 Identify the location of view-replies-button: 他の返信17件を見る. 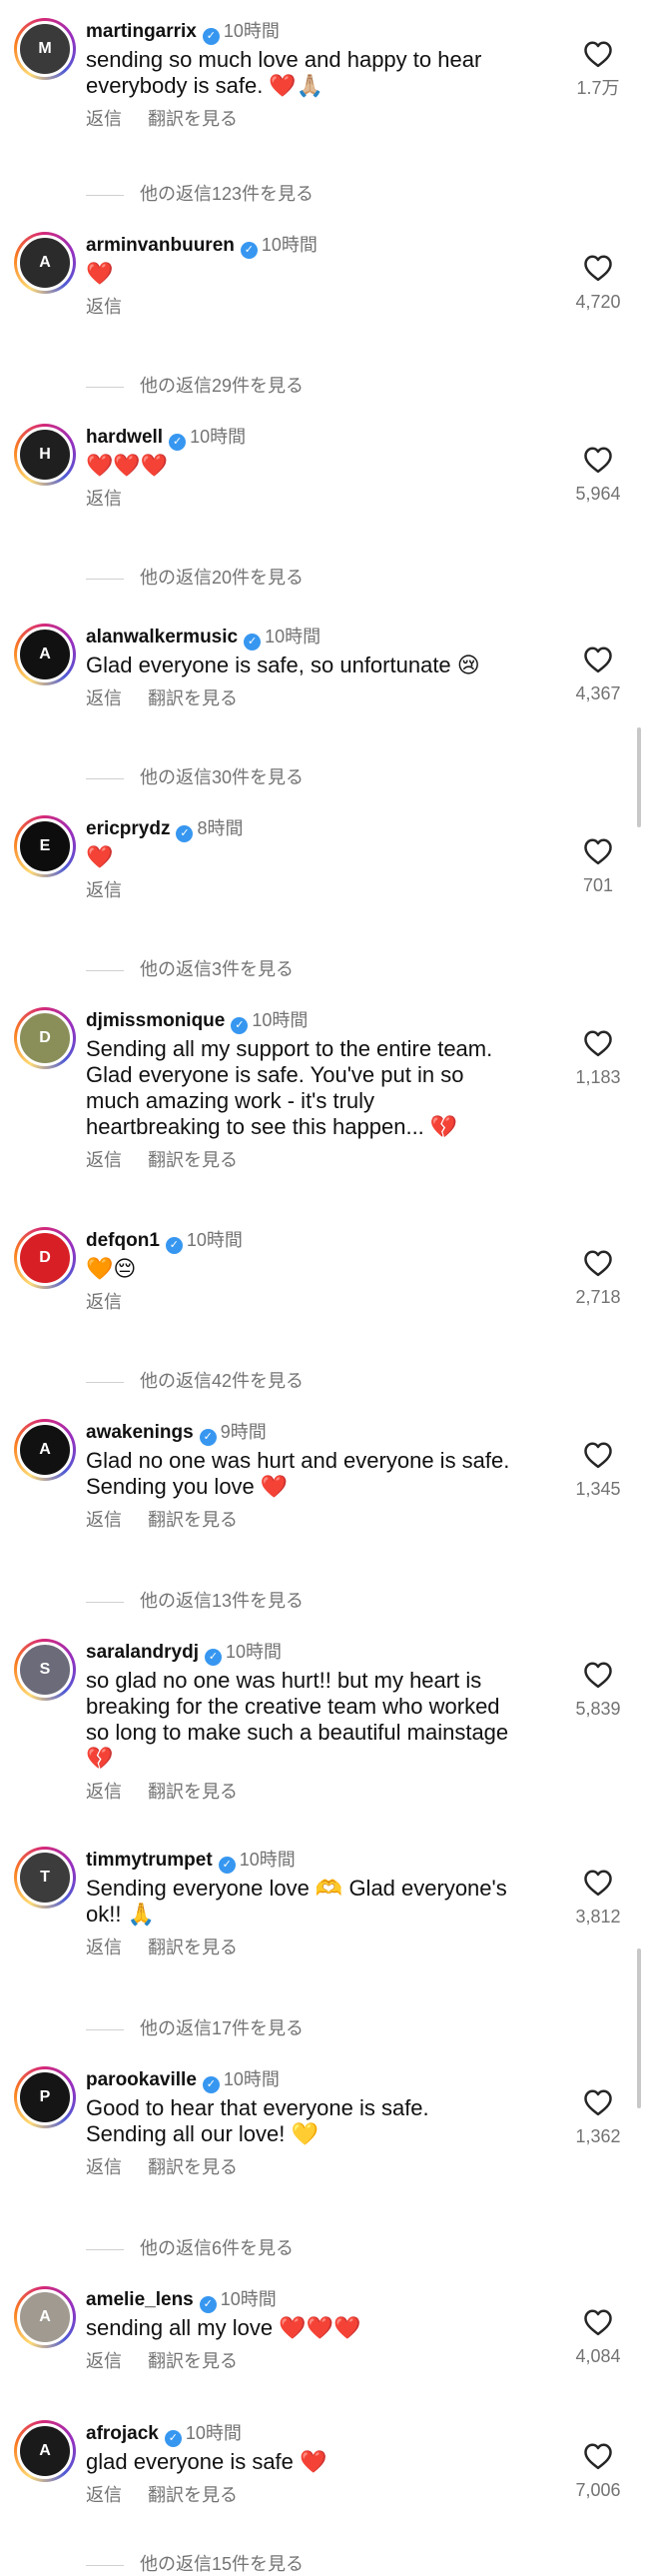
(195, 2027).